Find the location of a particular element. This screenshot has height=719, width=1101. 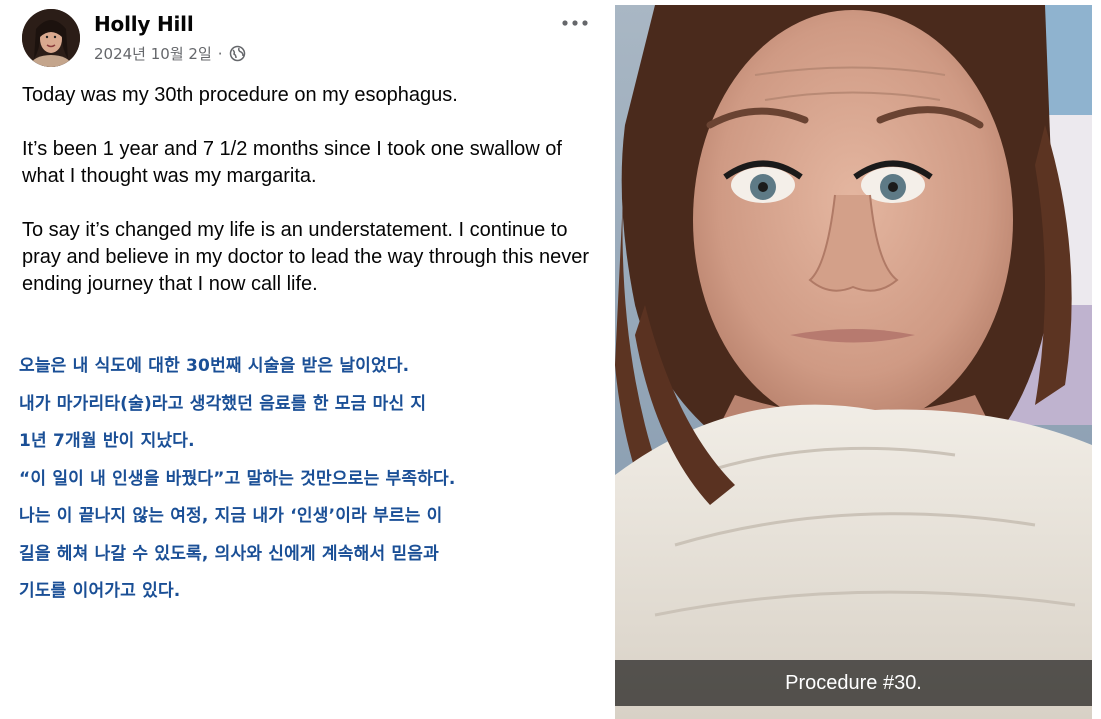

more-options-icon is located at coordinates (575, 23).